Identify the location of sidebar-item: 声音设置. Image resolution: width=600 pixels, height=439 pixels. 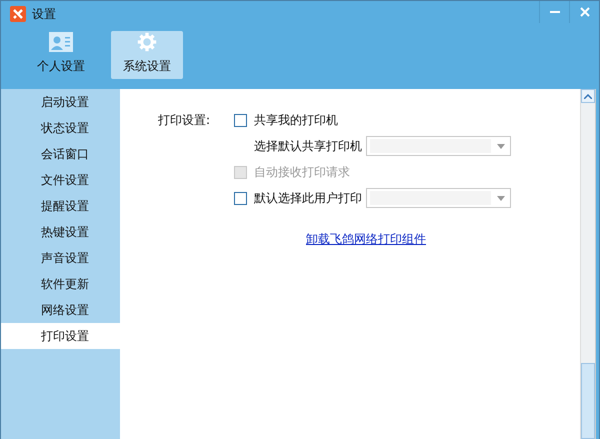
(60, 258).